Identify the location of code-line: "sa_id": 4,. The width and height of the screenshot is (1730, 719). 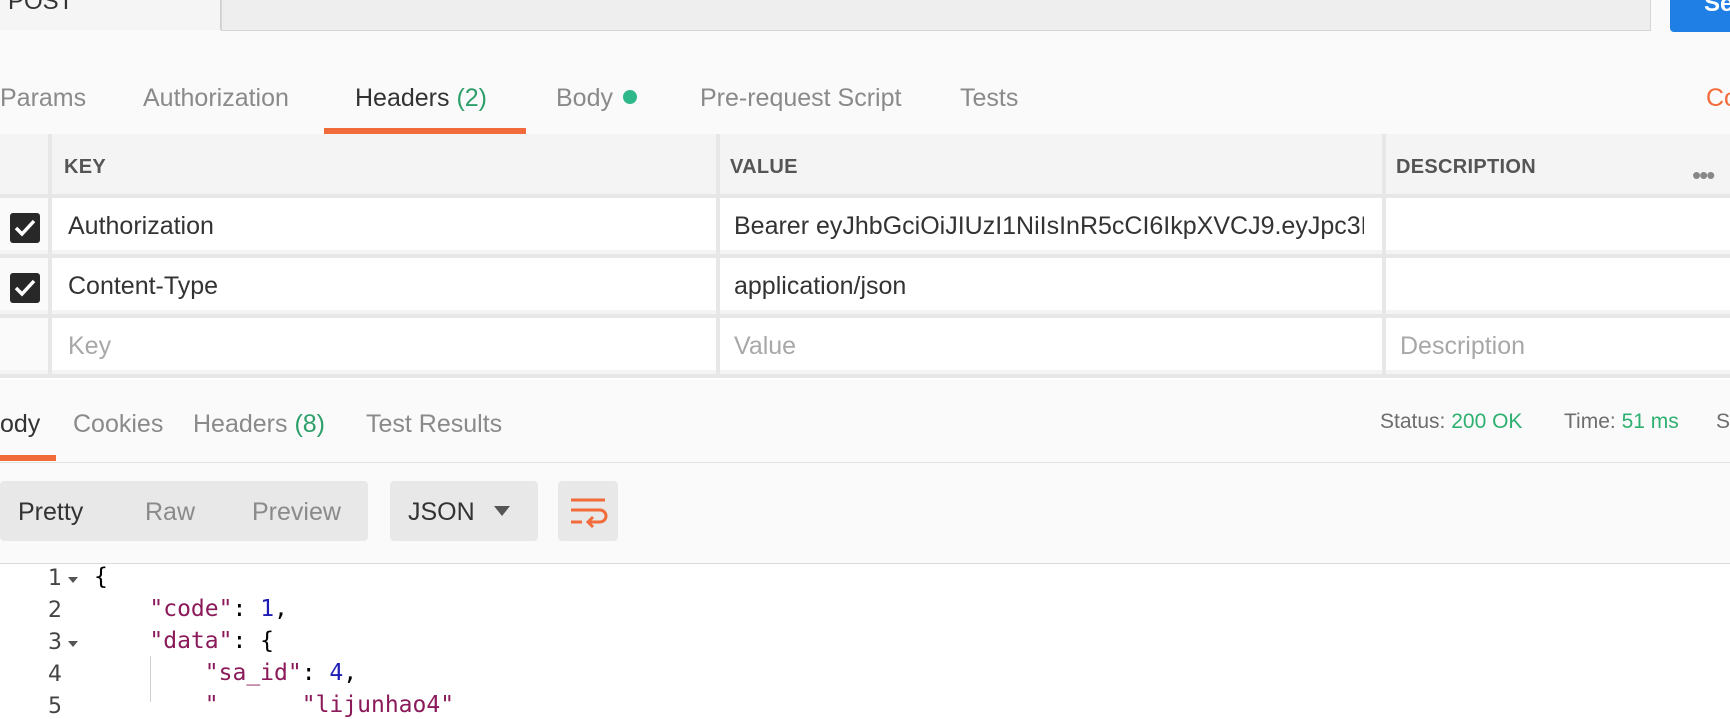
(281, 673).